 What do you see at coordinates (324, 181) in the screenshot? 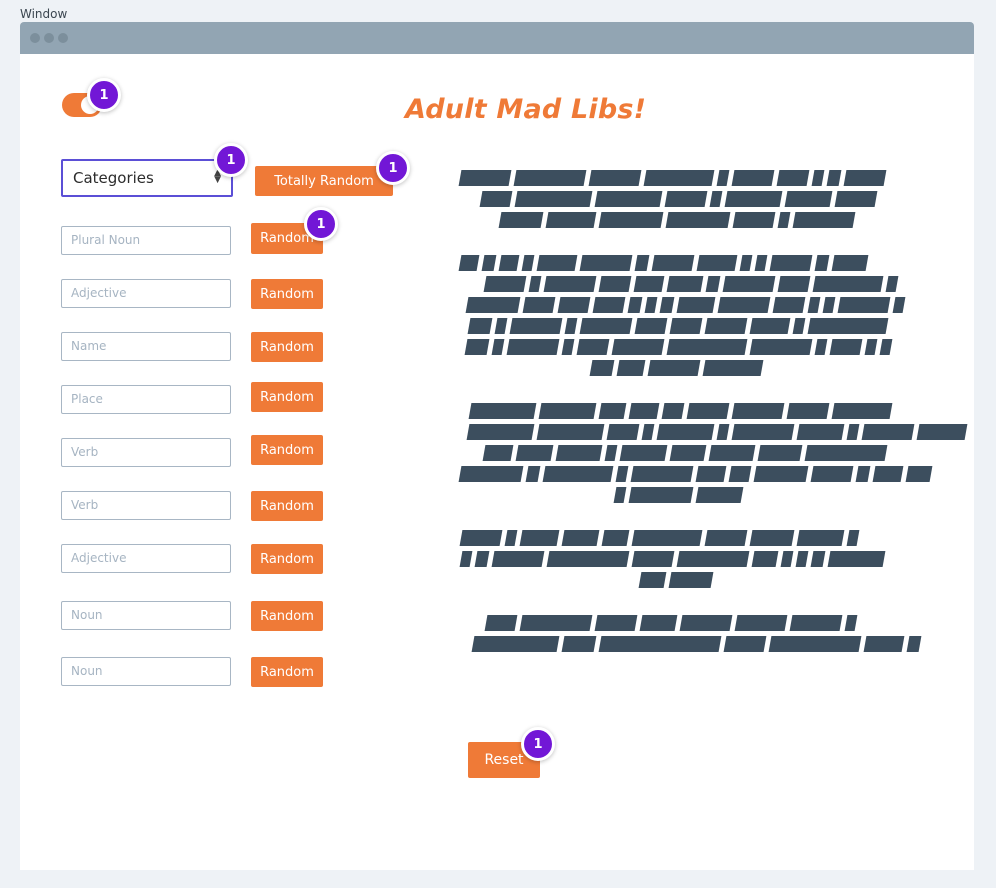
I see `totally-random-button: Totally Random` at bounding box center [324, 181].